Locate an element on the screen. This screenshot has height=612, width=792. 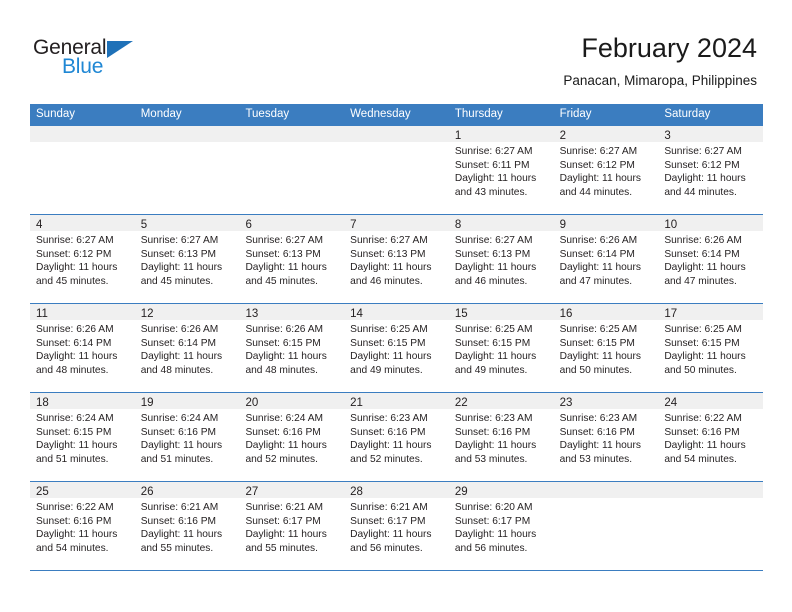
weekday-header-tuesday: Tuesday is located at coordinates (267, 114).